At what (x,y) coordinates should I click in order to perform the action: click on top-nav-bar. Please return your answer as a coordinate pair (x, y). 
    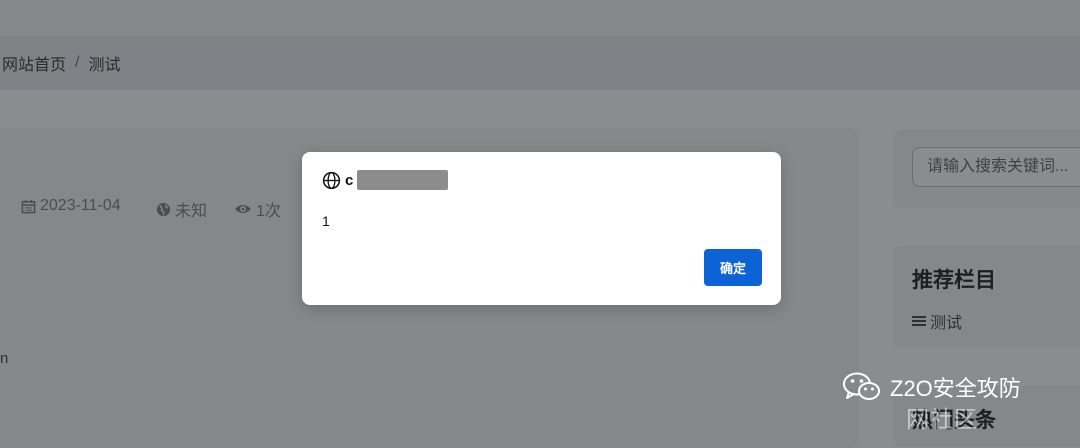
    Looking at the image, I should click on (540, 18).